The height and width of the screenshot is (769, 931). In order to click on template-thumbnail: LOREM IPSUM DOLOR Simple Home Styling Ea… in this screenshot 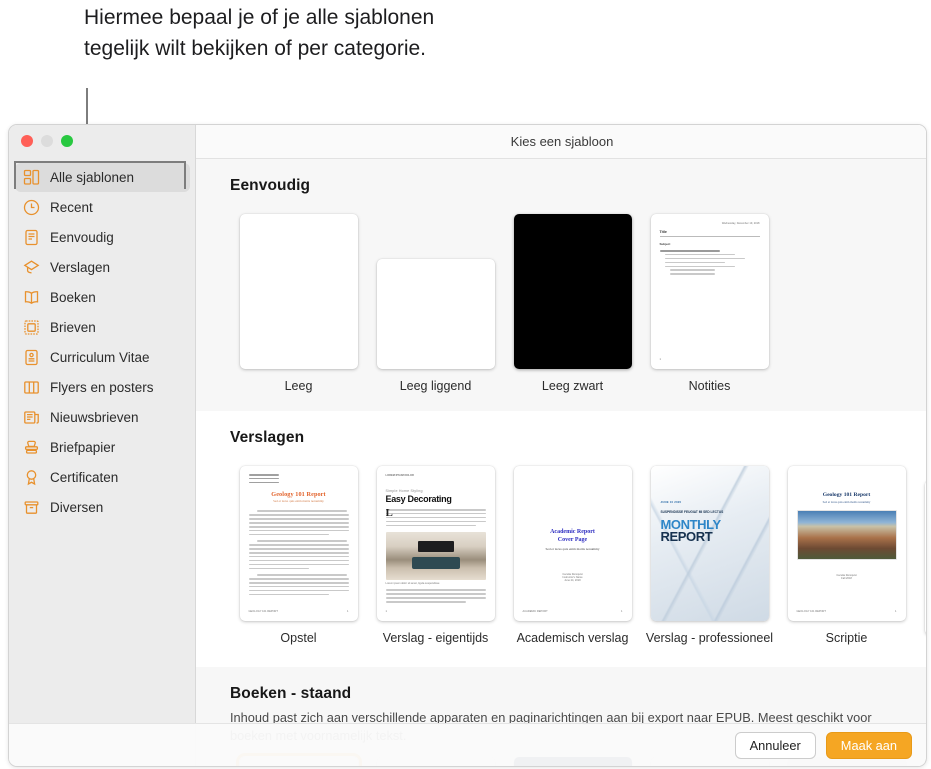, I will do `click(435, 543)`.